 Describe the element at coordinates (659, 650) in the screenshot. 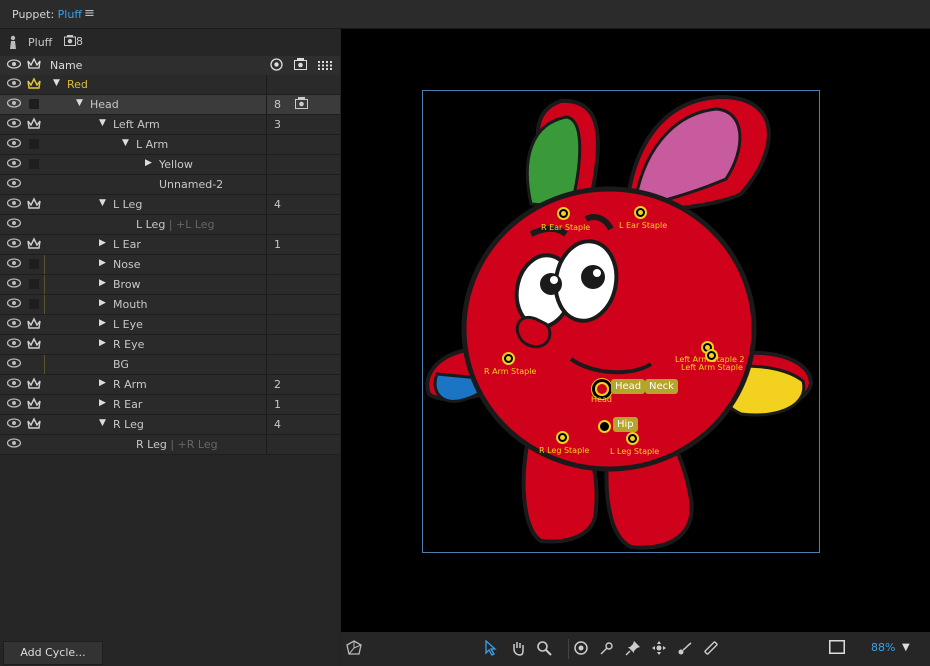

I see `handle-tool-icon` at that location.